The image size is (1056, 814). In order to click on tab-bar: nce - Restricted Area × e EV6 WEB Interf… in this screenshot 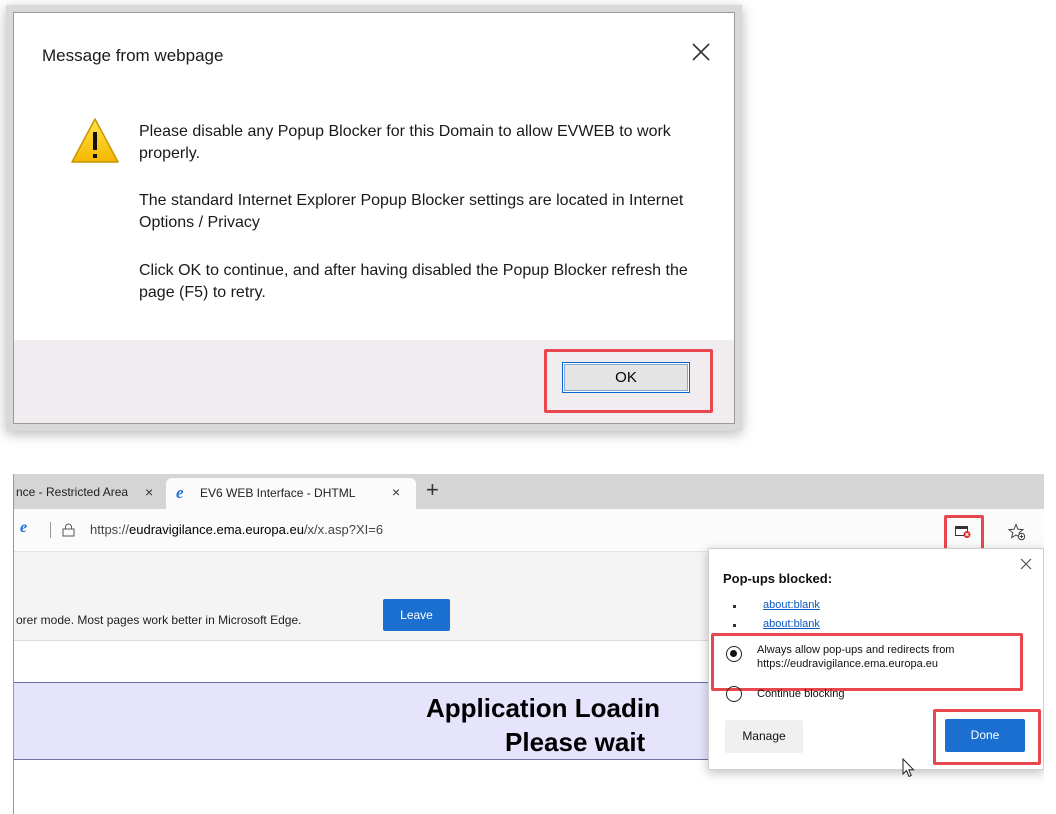, I will do `click(529, 491)`.